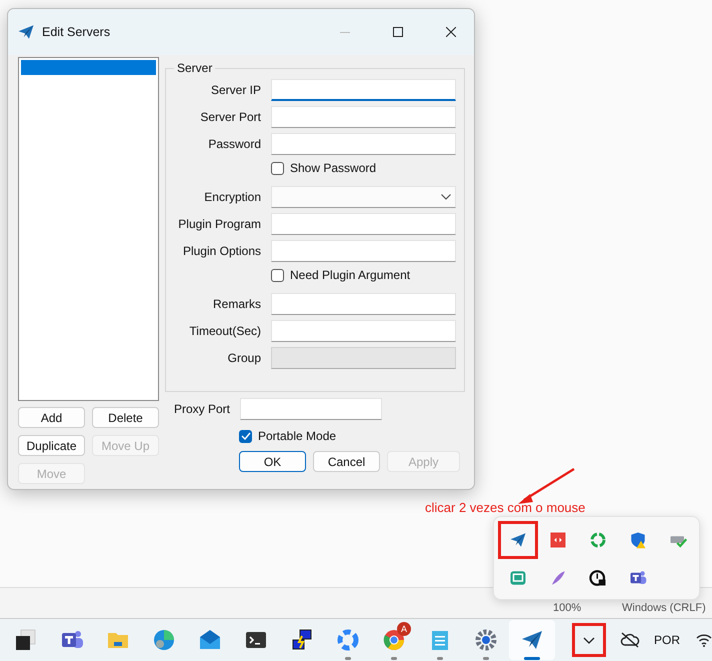 The height and width of the screenshot is (661, 712). I want to click on task-view-icon, so click(26, 640).